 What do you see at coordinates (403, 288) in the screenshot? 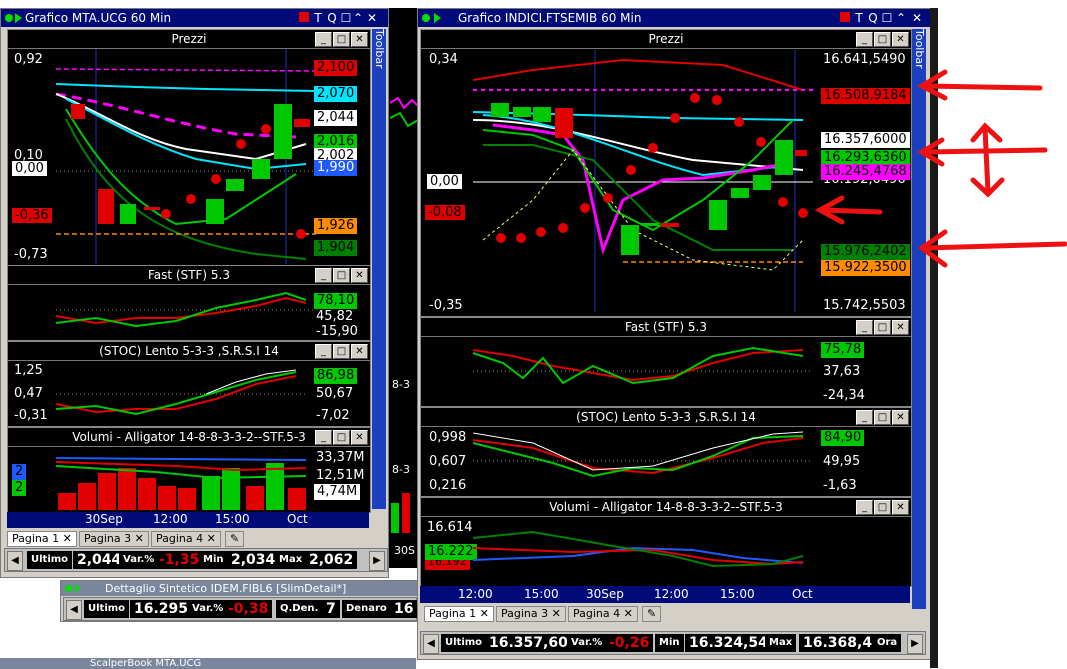
I see `background-window-strip: 8-3 8-3 30S` at bounding box center [403, 288].